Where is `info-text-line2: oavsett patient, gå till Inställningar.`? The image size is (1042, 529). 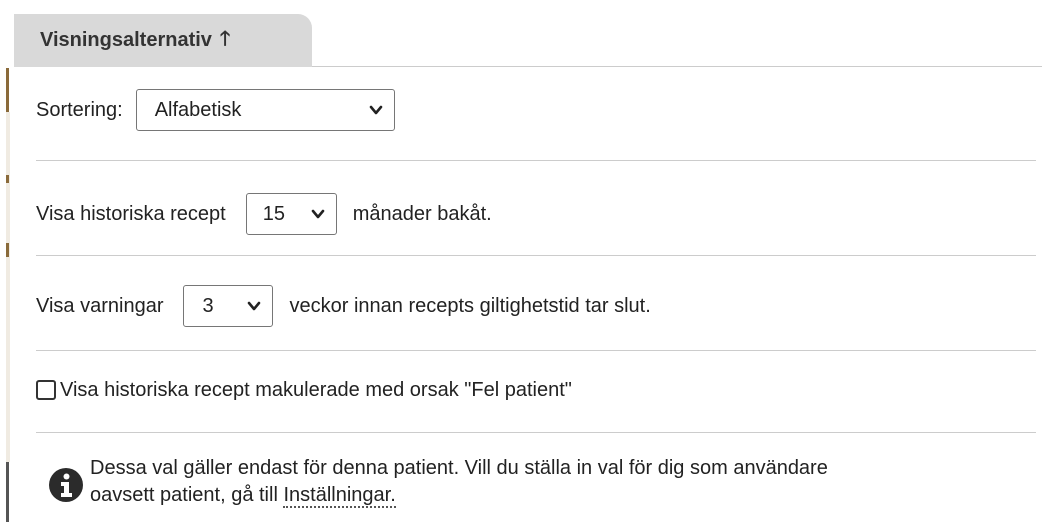 info-text-line2: oavsett patient, gå till Inställningar. is located at coordinates (459, 495).